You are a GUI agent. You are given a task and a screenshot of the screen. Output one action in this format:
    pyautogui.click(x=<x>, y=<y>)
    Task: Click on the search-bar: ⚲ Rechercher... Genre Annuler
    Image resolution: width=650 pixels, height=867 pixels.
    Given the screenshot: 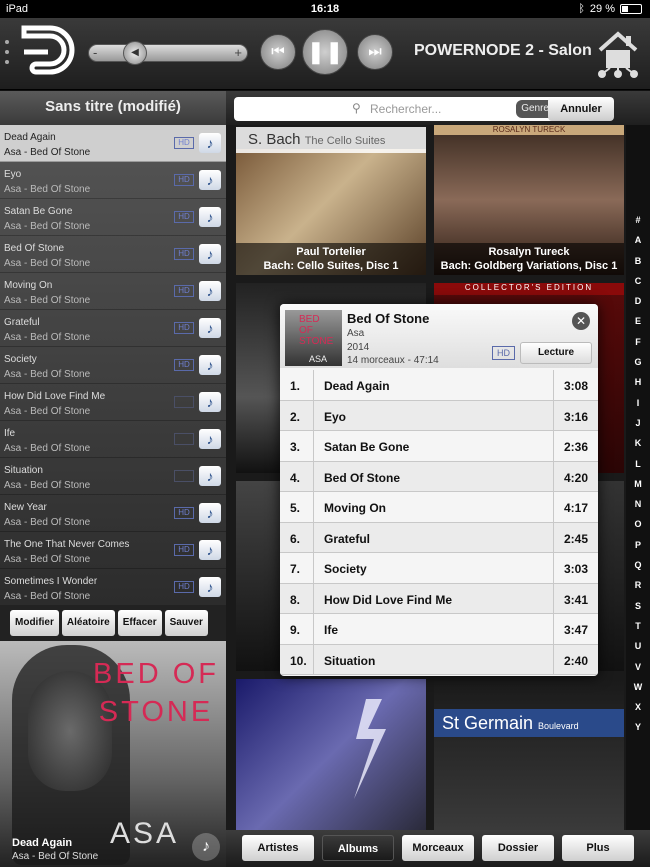 What is the action you would take?
    pyautogui.click(x=438, y=108)
    